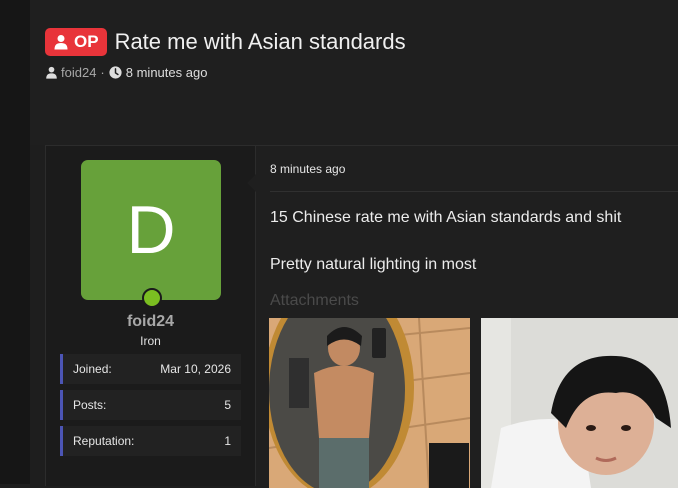 The image size is (678, 488). Describe the element at coordinates (373, 264) in the screenshot. I see `post-body-line: Pretty natural lighting in most` at that location.